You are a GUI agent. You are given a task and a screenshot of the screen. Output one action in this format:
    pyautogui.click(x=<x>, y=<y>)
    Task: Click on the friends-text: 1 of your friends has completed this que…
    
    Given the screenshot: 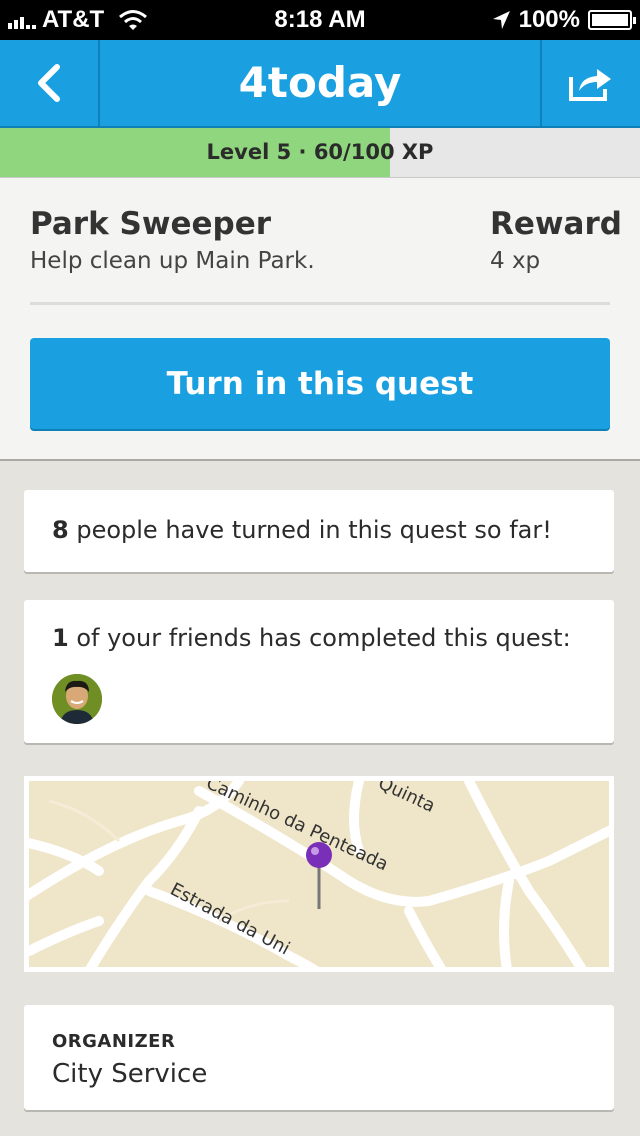 What is the action you would take?
    pyautogui.click(x=311, y=638)
    